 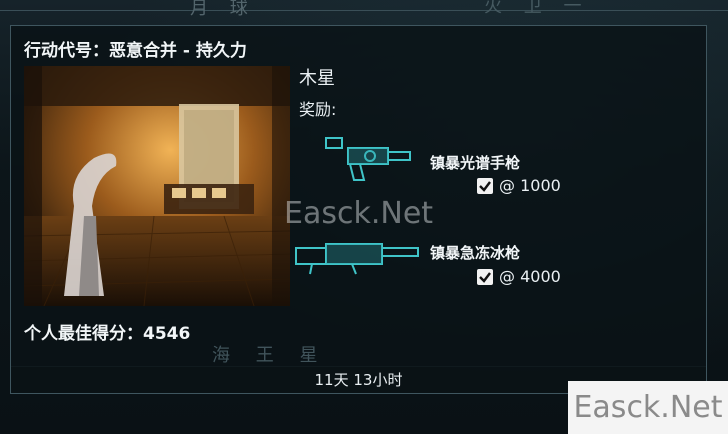 I want to click on watermark-text: Easck.Net, so click(x=359, y=213).